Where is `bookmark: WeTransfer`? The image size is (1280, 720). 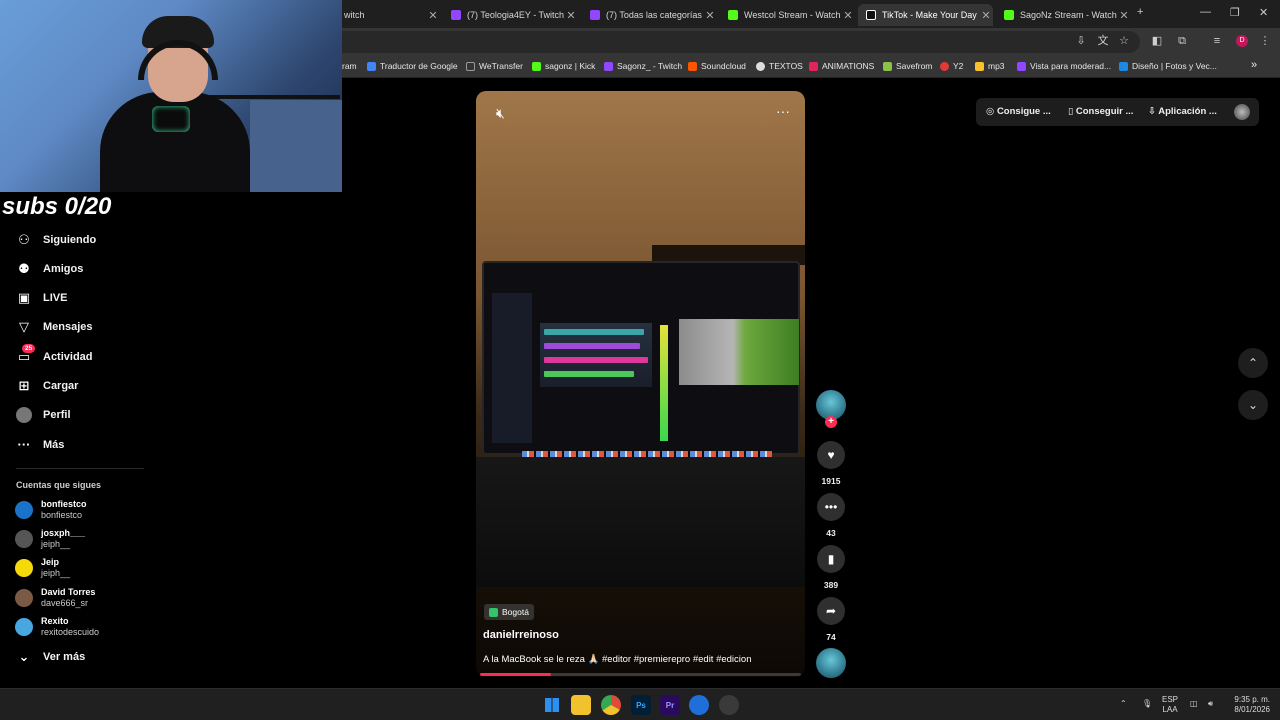
bookmark: WeTransfer is located at coordinates (494, 66).